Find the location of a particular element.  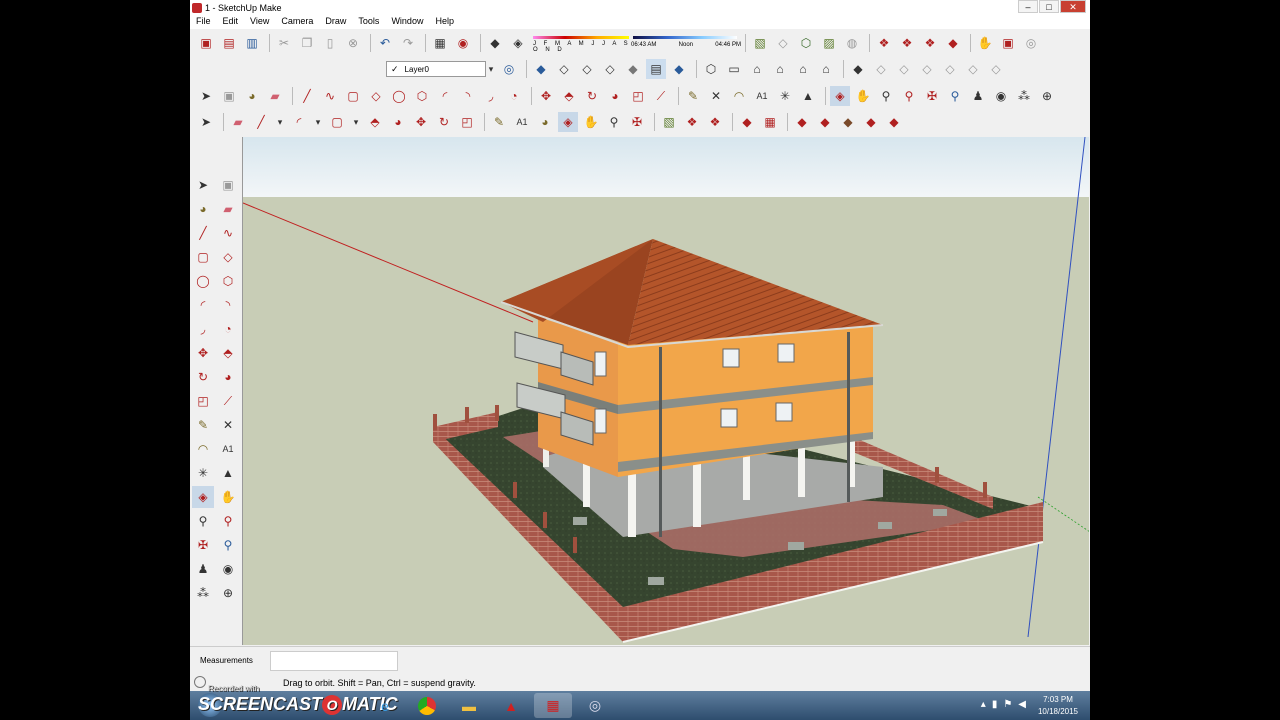

save-icon: ▥ is located at coordinates (252, 43).